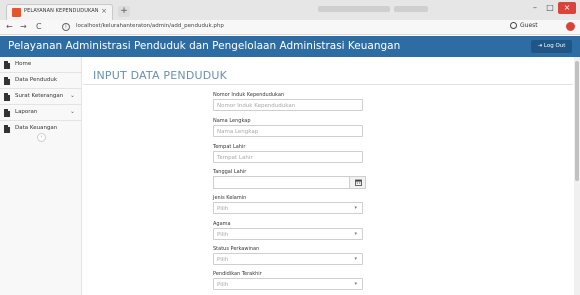 The image size is (580, 295). I want to click on logout-button: ⇥ Log Out, so click(551, 46).